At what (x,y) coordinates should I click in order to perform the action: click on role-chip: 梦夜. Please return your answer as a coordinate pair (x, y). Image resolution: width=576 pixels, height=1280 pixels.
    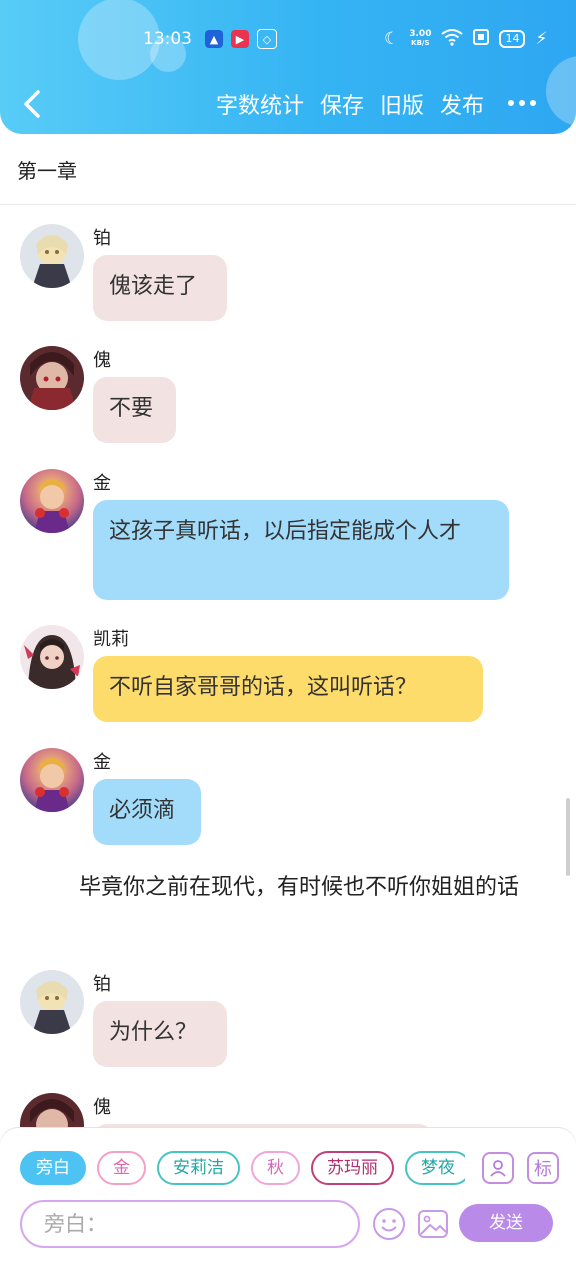
    Looking at the image, I should click on (435, 1168).